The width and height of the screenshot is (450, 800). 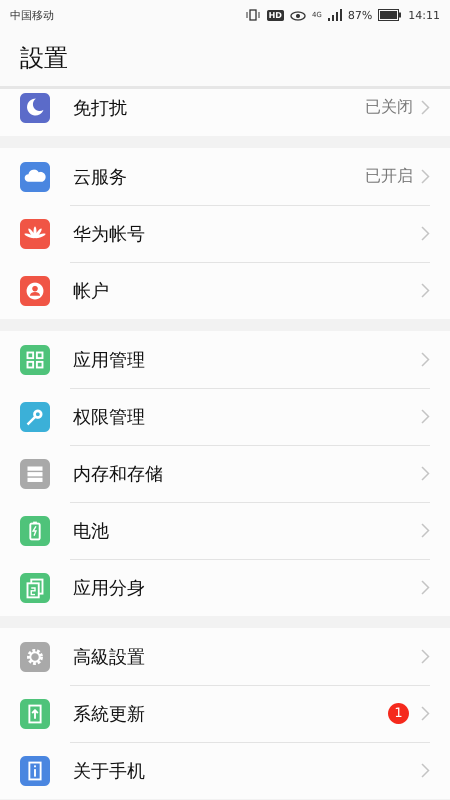 I want to click on setting-label: 云服务, so click(x=219, y=176).